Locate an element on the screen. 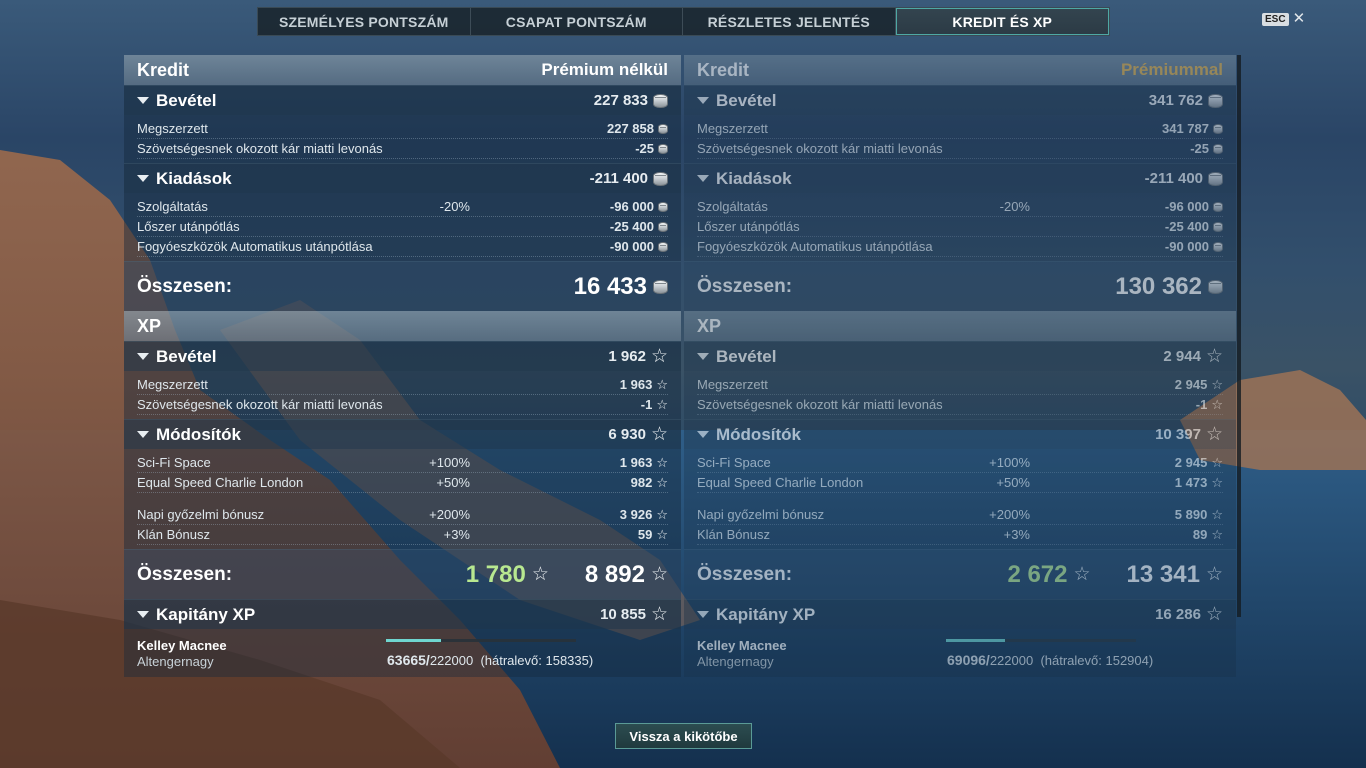 The image size is (1366, 768). credit-total: Összesen: 16 433 is located at coordinates (402, 286).